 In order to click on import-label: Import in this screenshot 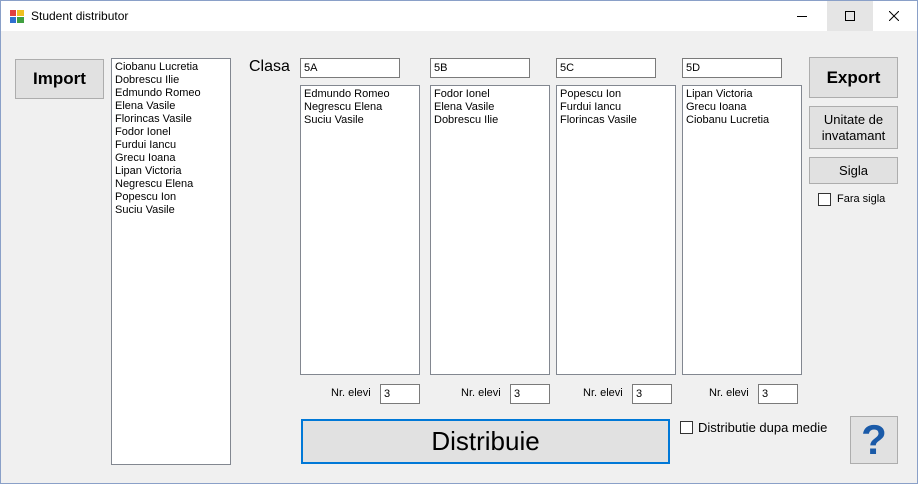, I will do `click(59, 78)`.